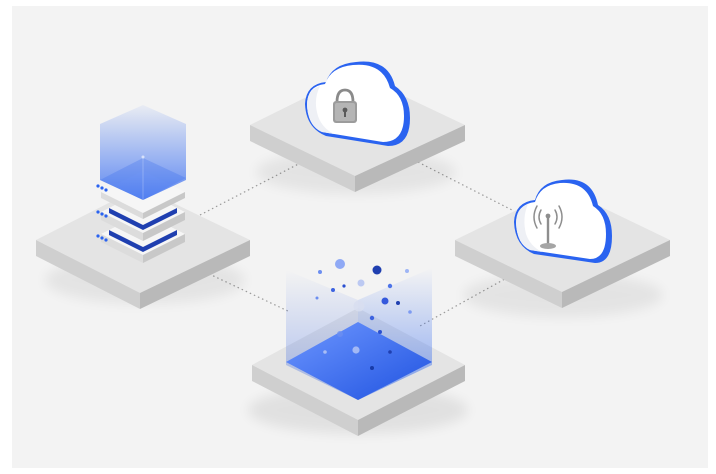 The height and width of the screenshot is (474, 716). What do you see at coordinates (141, 184) in the screenshot?
I see `server-stack-icon` at bounding box center [141, 184].